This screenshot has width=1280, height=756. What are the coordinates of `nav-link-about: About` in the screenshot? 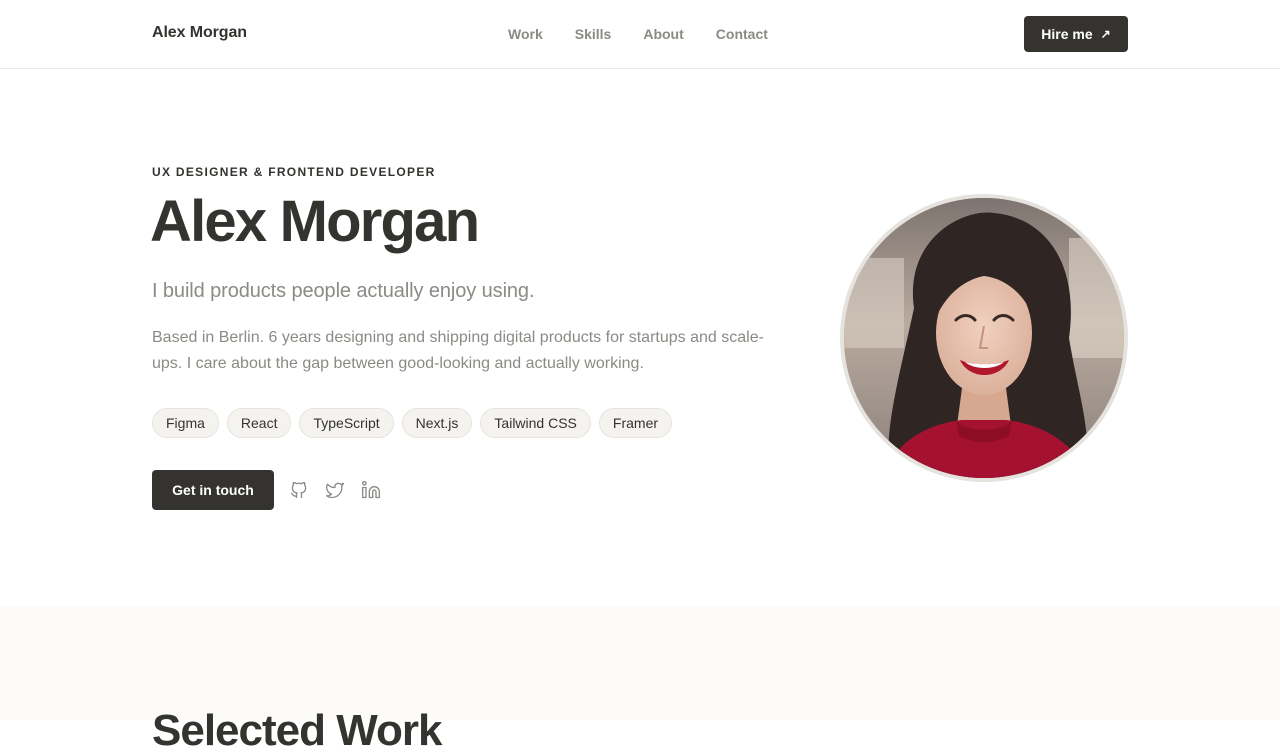 It's located at (663, 34).